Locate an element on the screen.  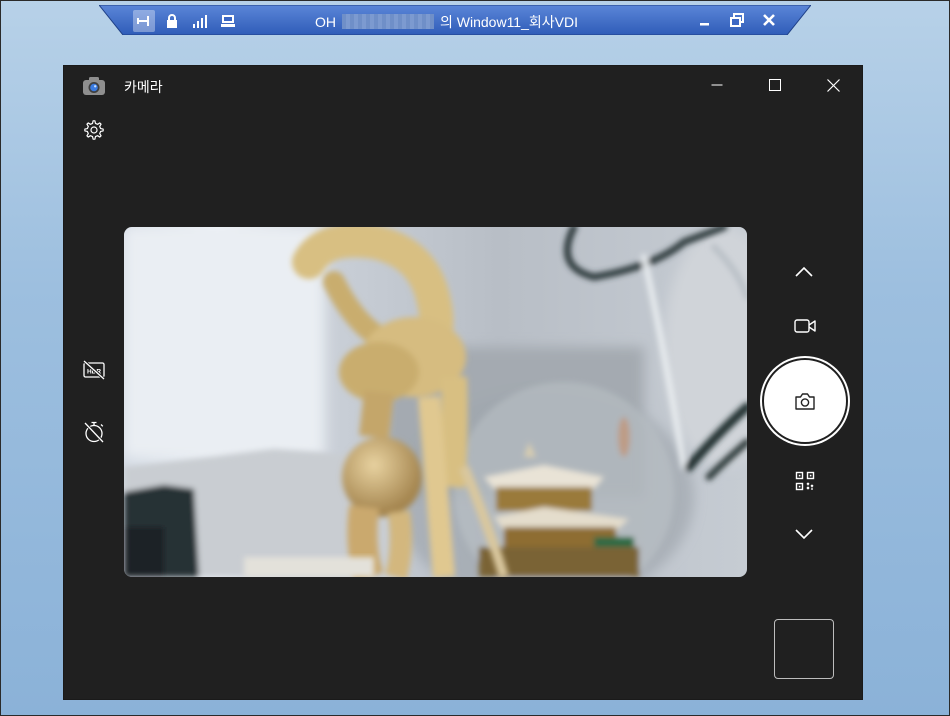
chevron-up-icon is located at coordinates (804, 271).